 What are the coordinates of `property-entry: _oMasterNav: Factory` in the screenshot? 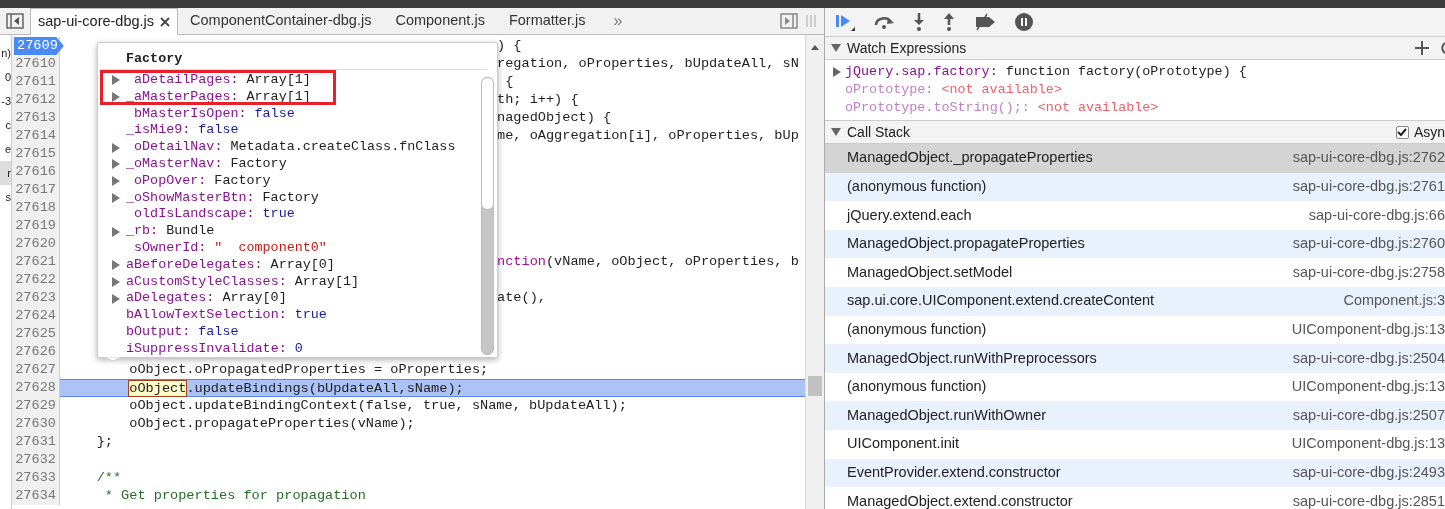 It's located at (199, 164).